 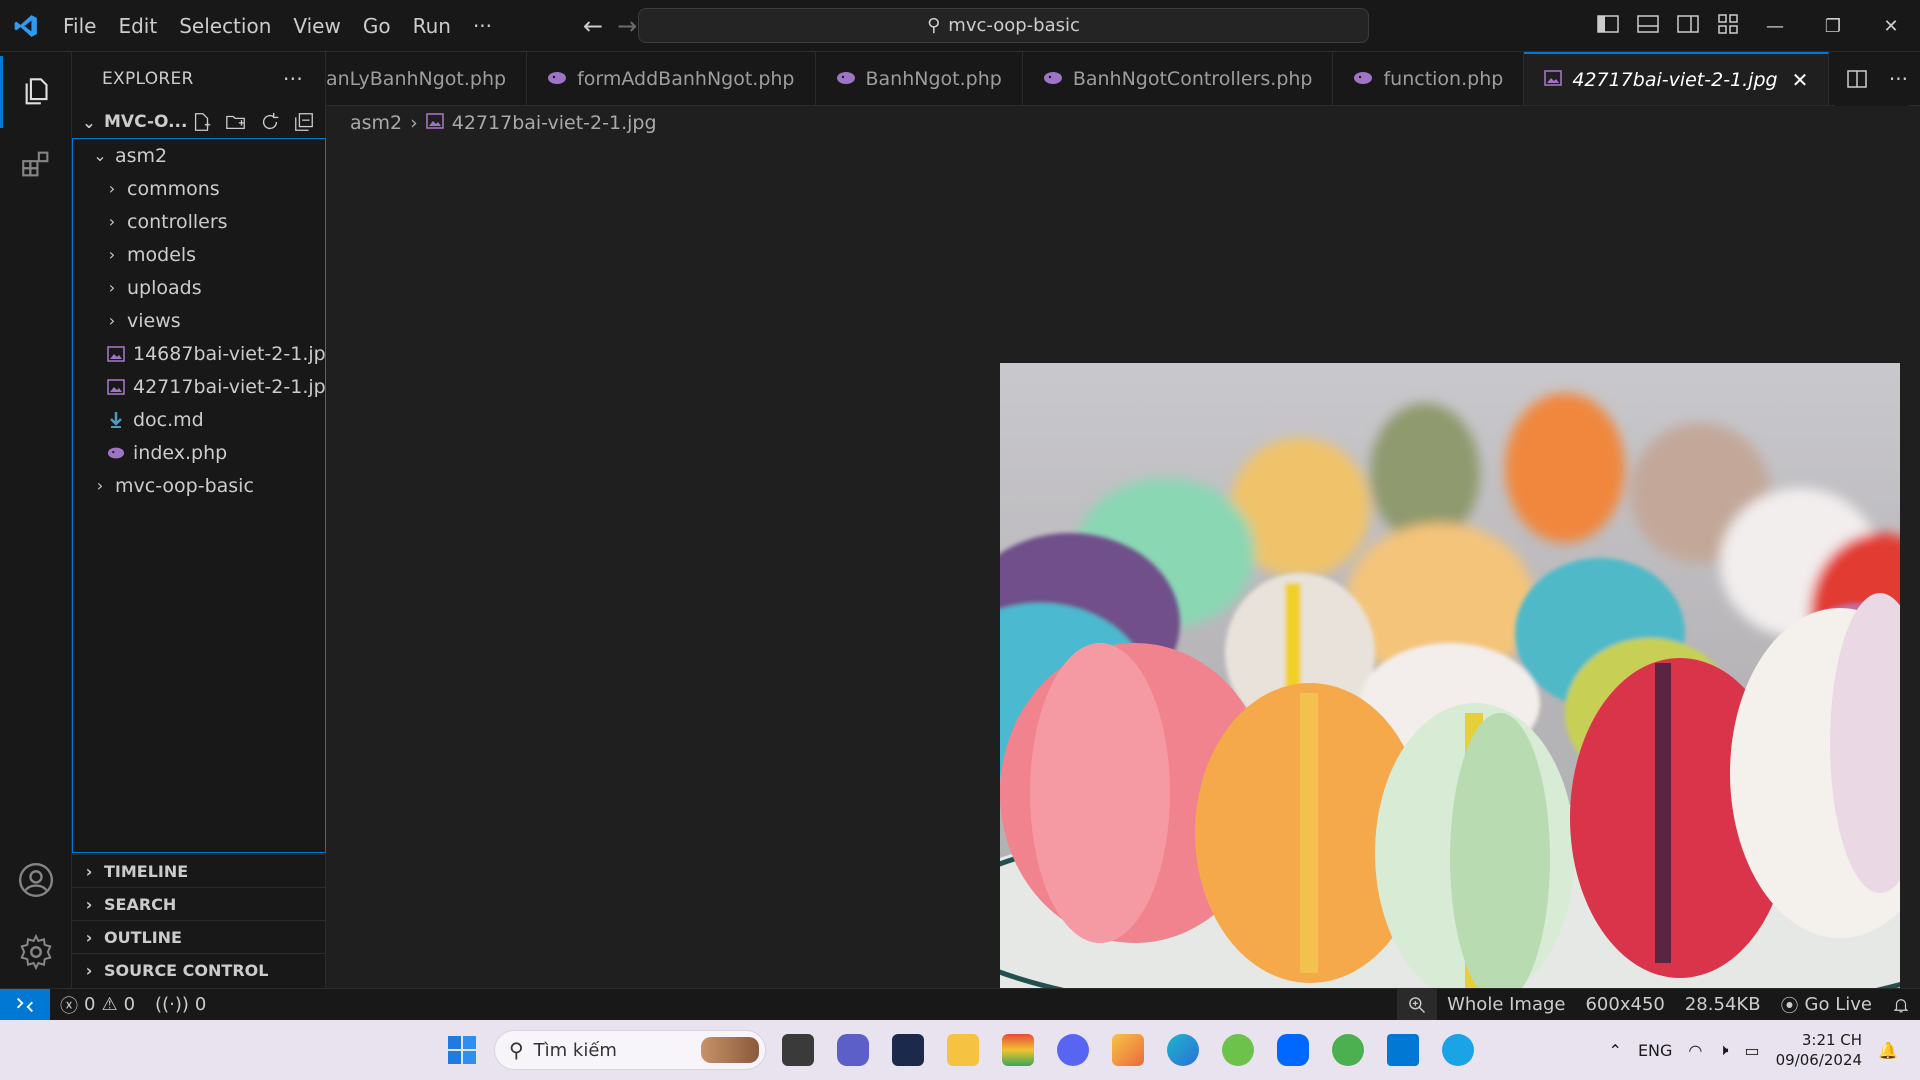 What do you see at coordinates (180, 1005) in the screenshot?
I see `ports-indicator: ((·)) 0` at bounding box center [180, 1005].